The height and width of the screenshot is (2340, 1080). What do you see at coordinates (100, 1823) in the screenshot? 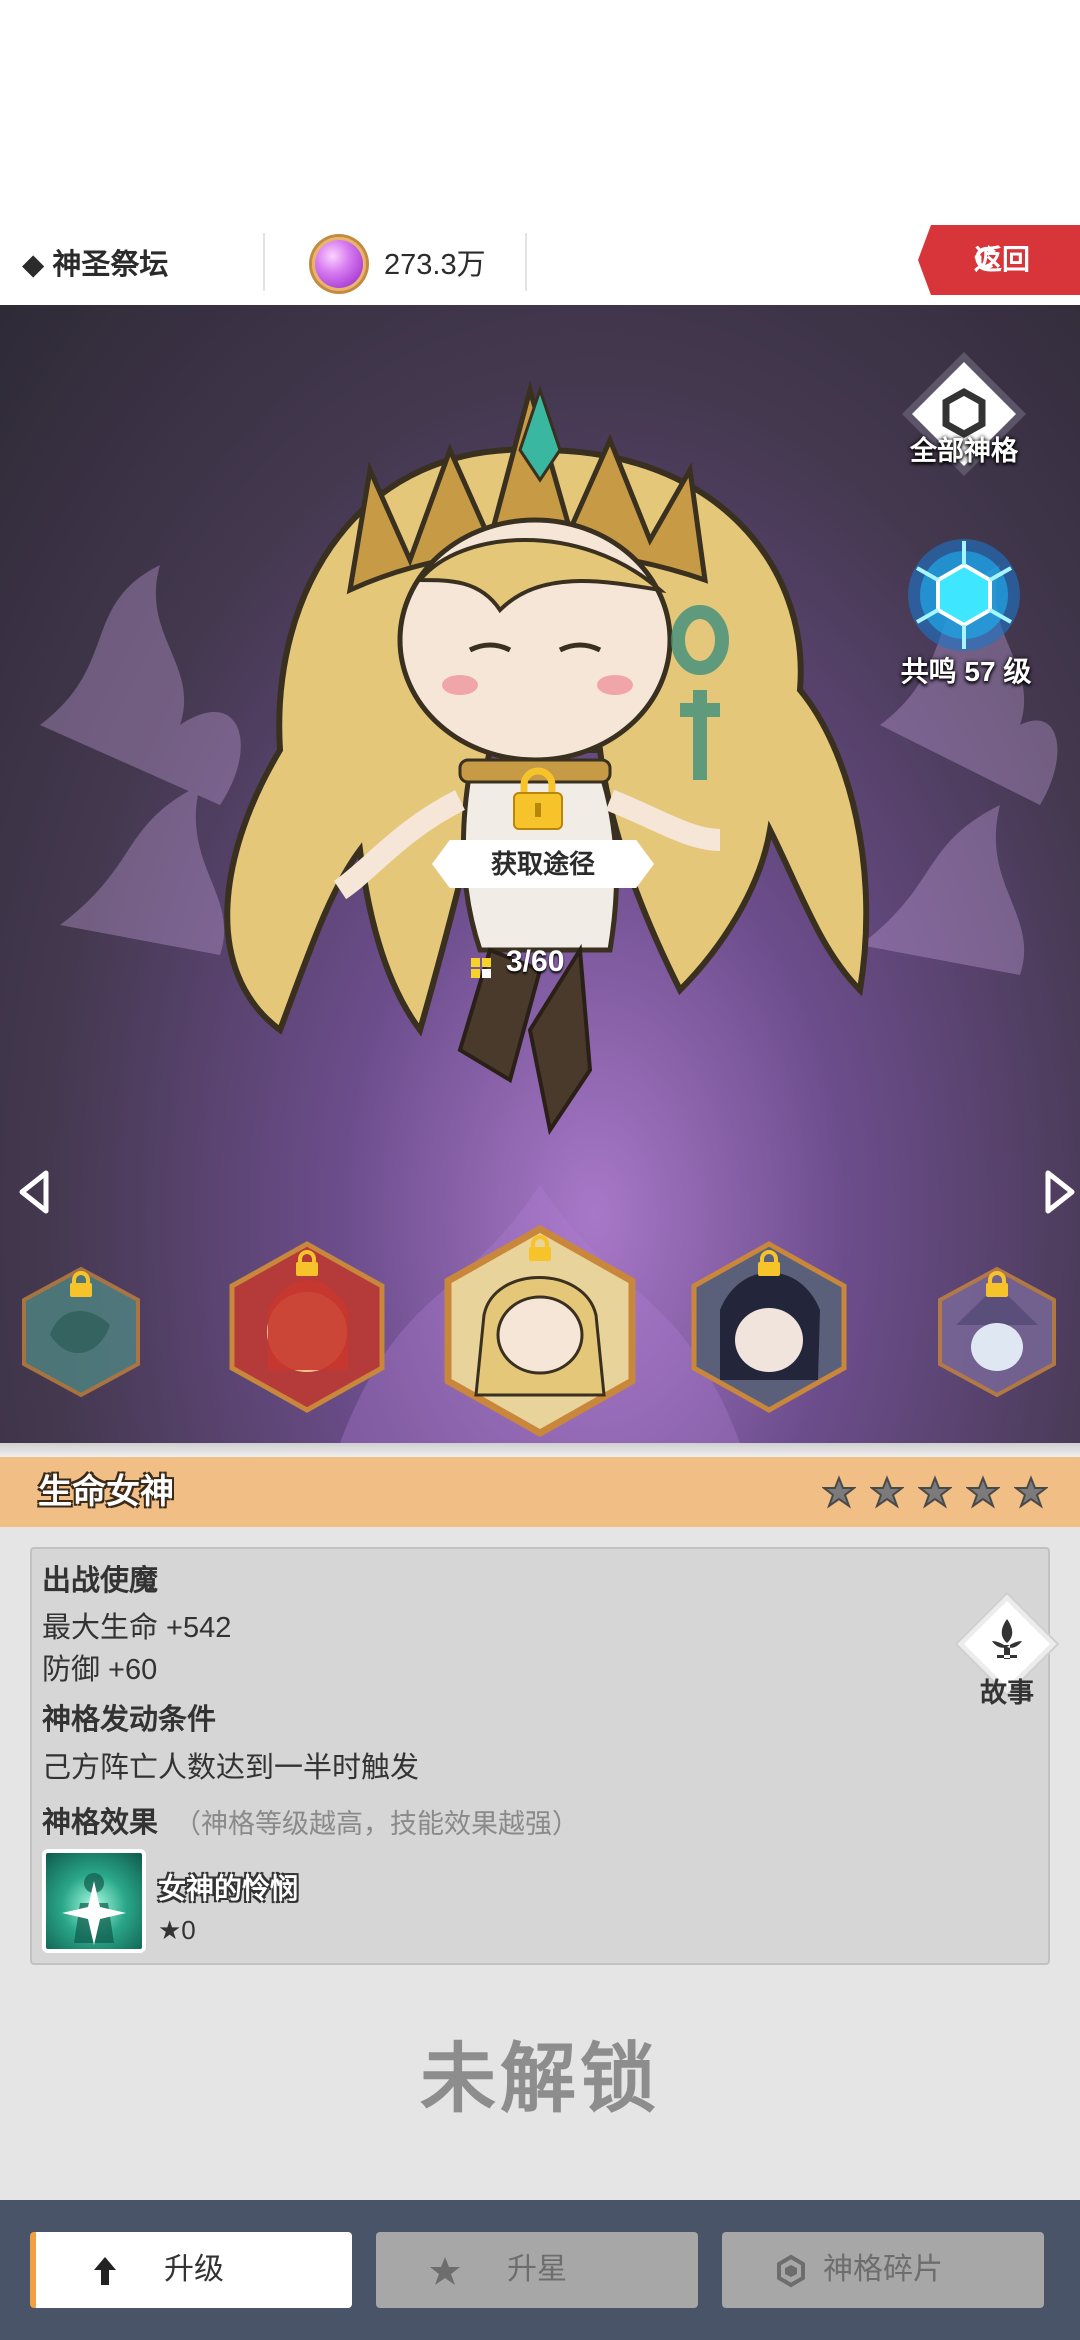
I see `effect-title: 神格效果` at bounding box center [100, 1823].